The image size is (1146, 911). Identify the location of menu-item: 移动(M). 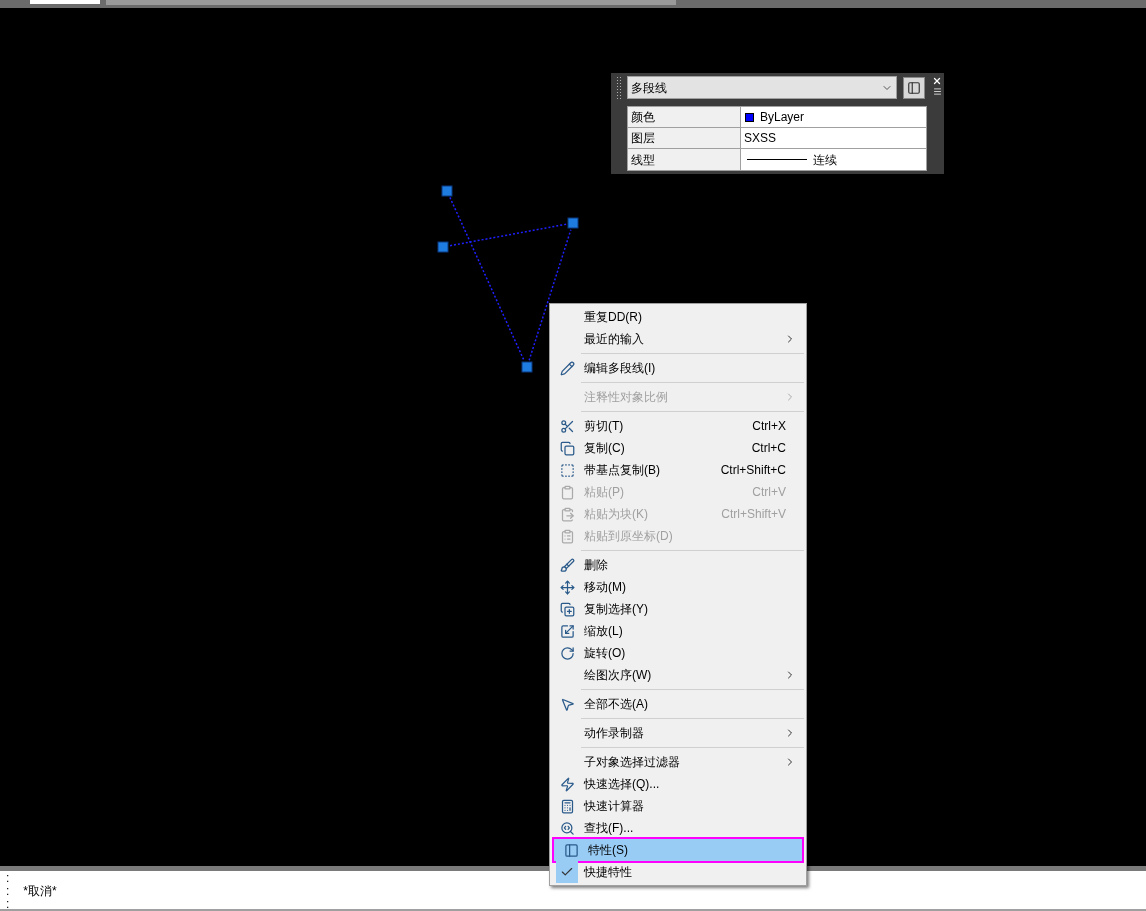
(678, 587).